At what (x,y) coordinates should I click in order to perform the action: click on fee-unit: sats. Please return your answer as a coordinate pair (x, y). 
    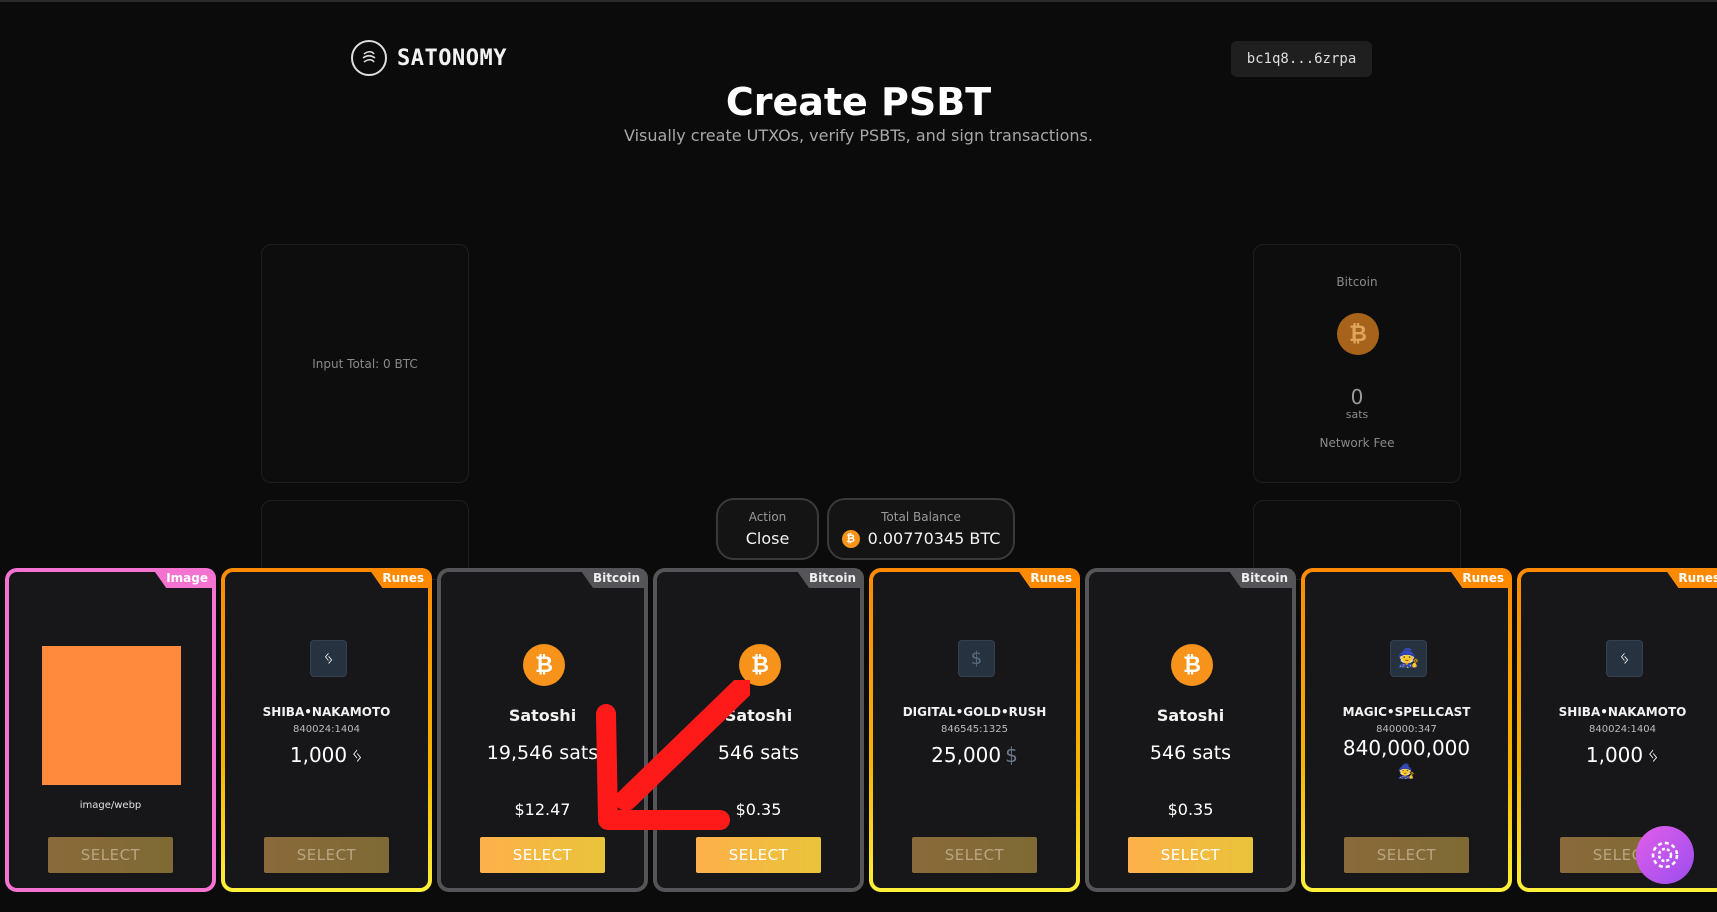
    Looking at the image, I should click on (1357, 414).